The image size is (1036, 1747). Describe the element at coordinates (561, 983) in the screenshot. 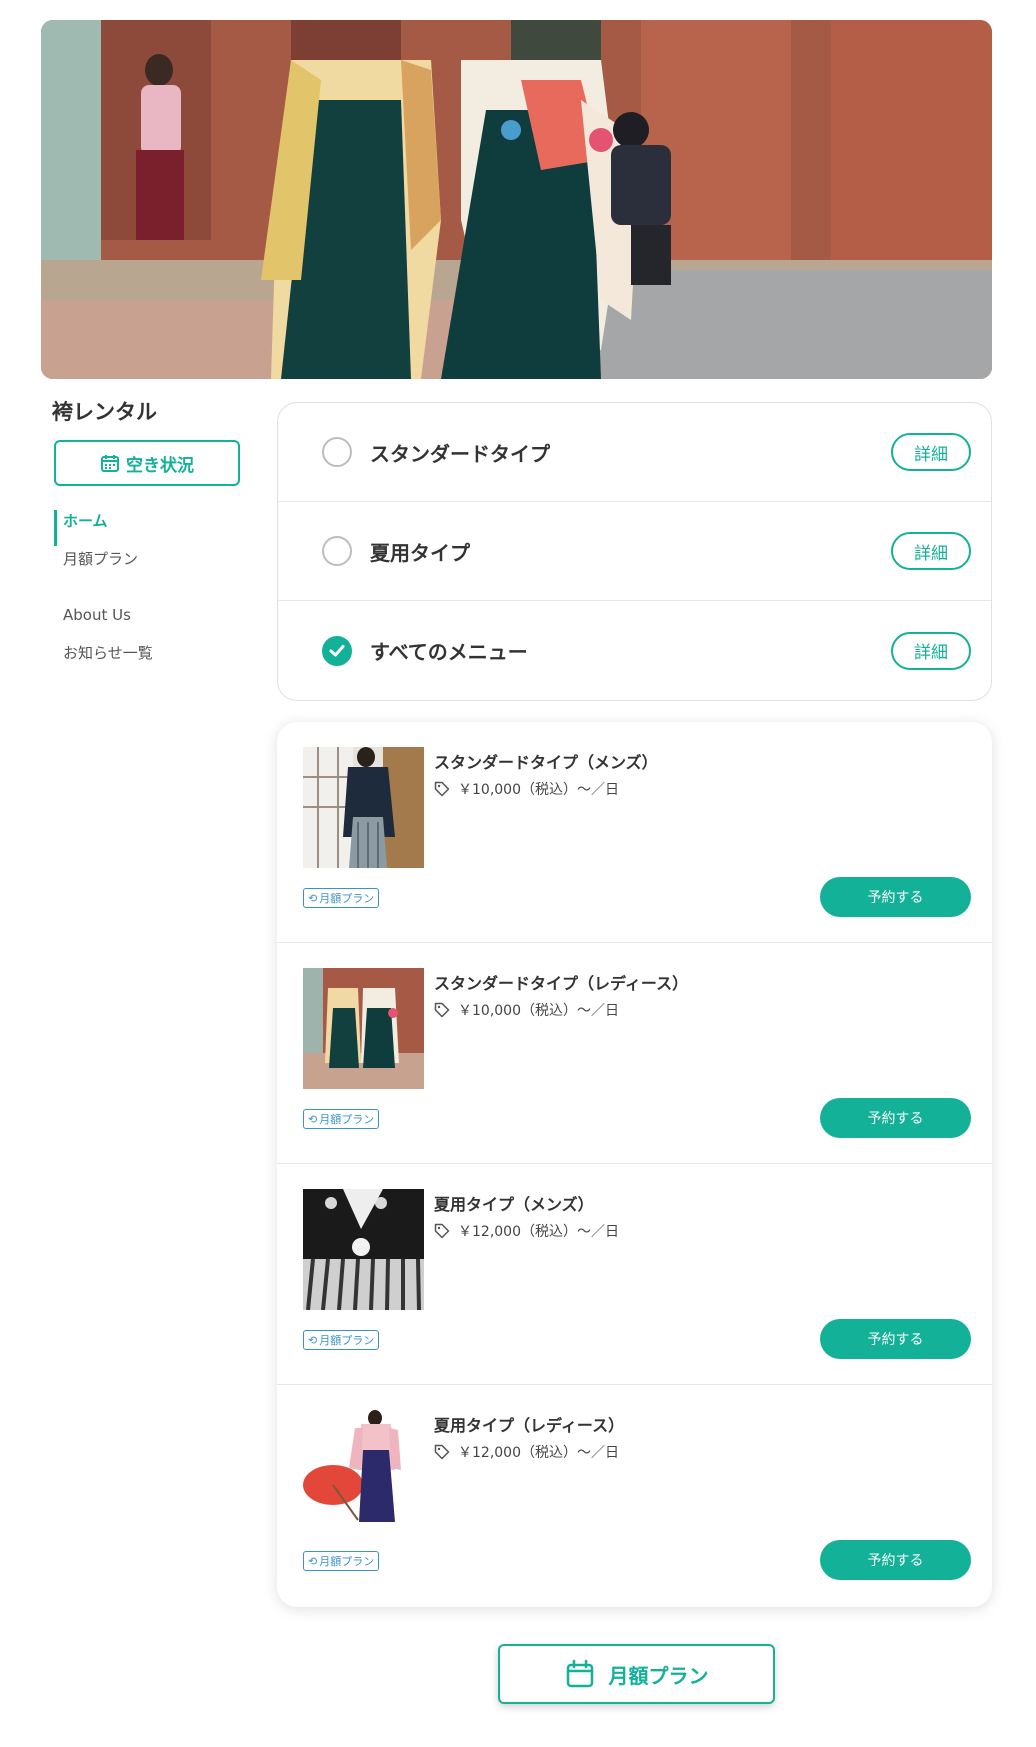

I see `product-name: スタンダードタイプ（レディース）` at that location.